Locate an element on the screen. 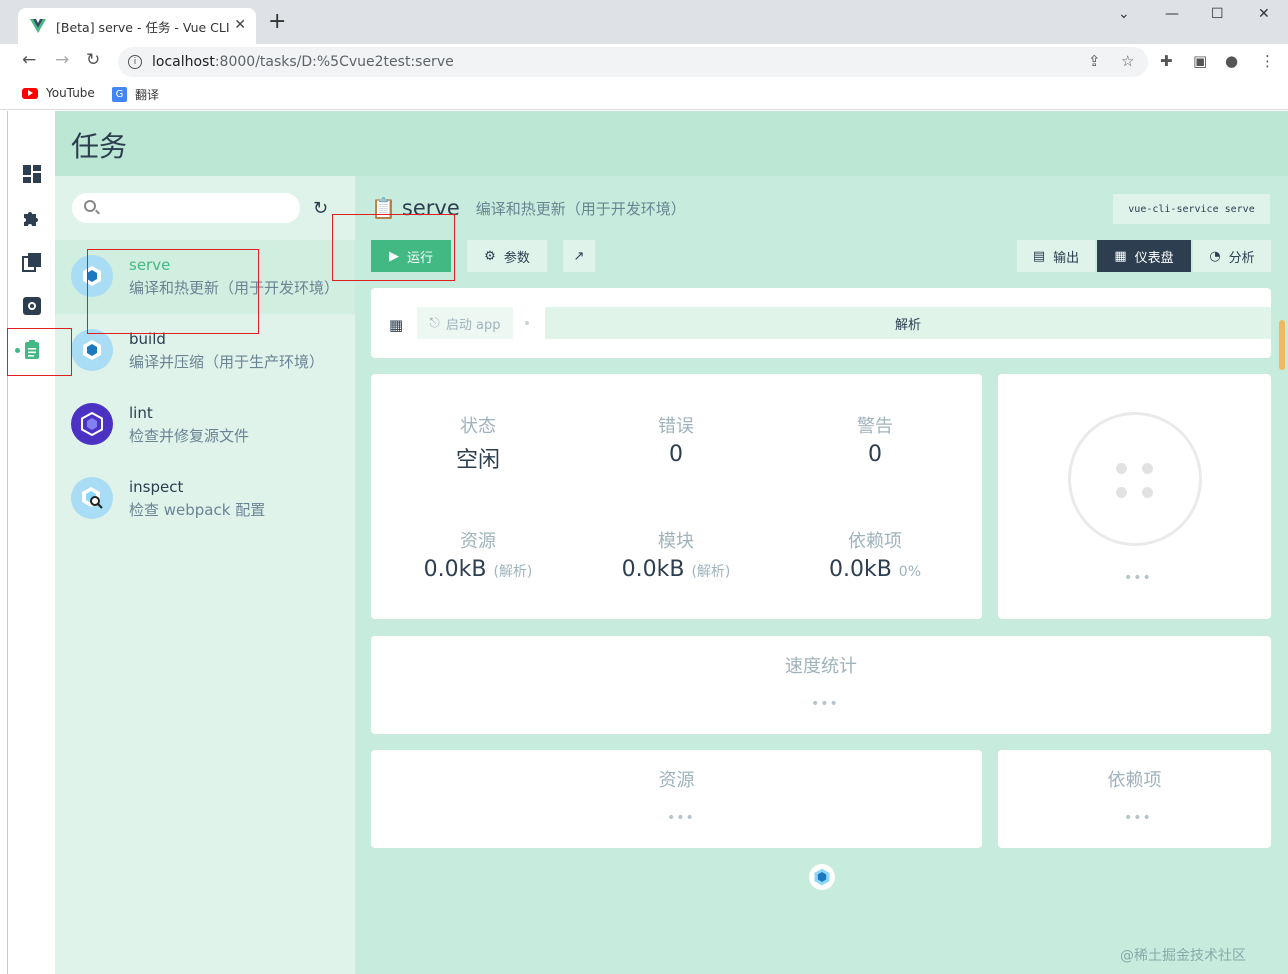 Image resolution: width=1288 pixels, height=974 pixels. task-header: 📋 serve 编译和热更新（用于开发环境） is located at coordinates (528, 208).